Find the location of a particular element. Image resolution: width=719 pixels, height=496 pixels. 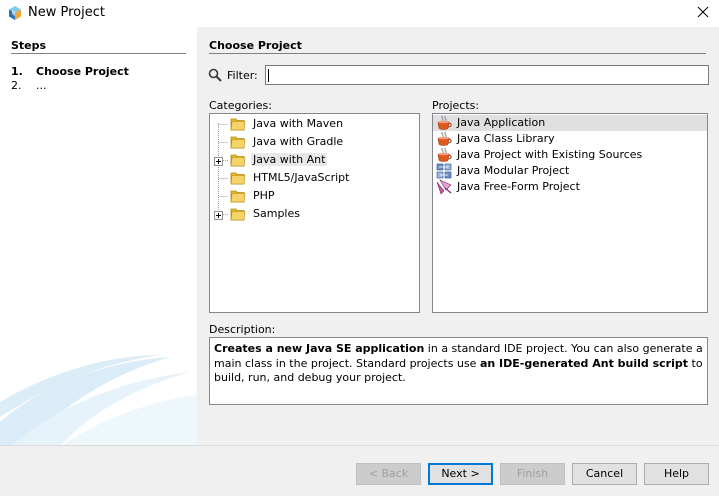

title-bar: New Project is located at coordinates (359, 13).